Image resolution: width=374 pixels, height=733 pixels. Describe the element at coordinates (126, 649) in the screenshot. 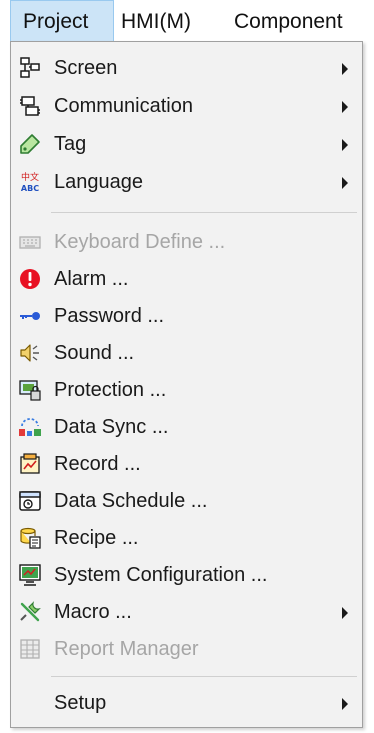

I see `menu-item-label: Report Manager` at that location.